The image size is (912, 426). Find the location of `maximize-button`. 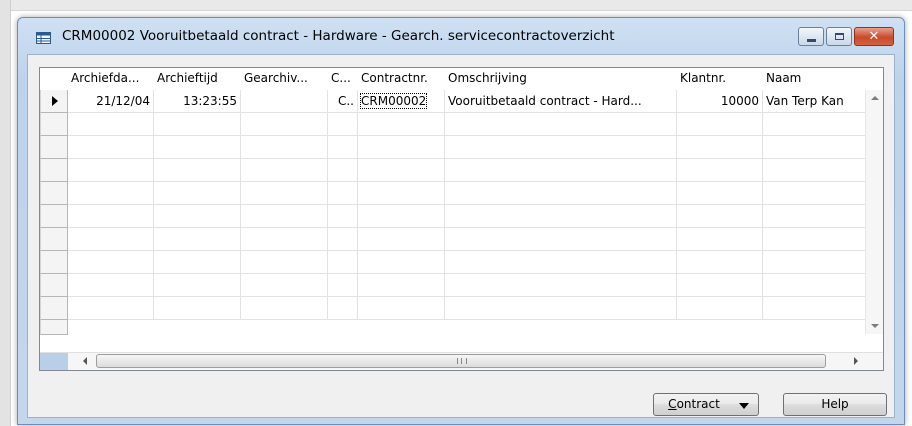

maximize-button is located at coordinates (839, 36).